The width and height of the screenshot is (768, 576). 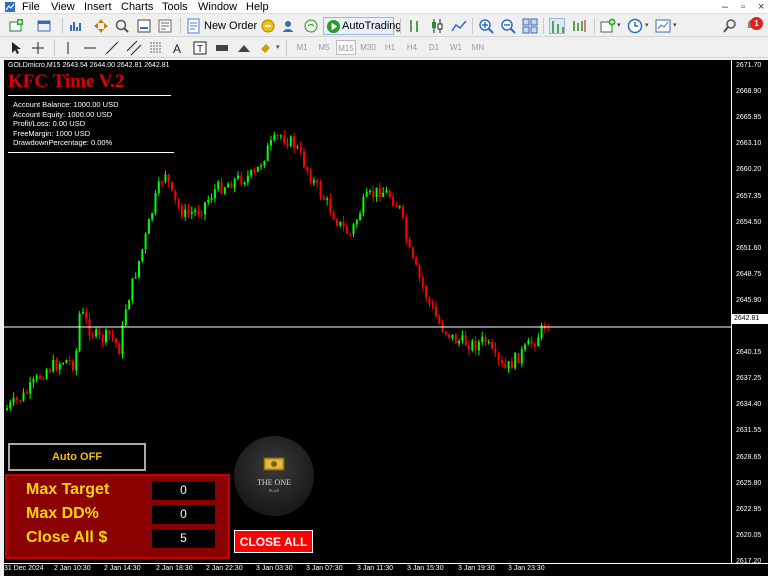 I want to click on tf-h4: H4, so click(x=412, y=47).